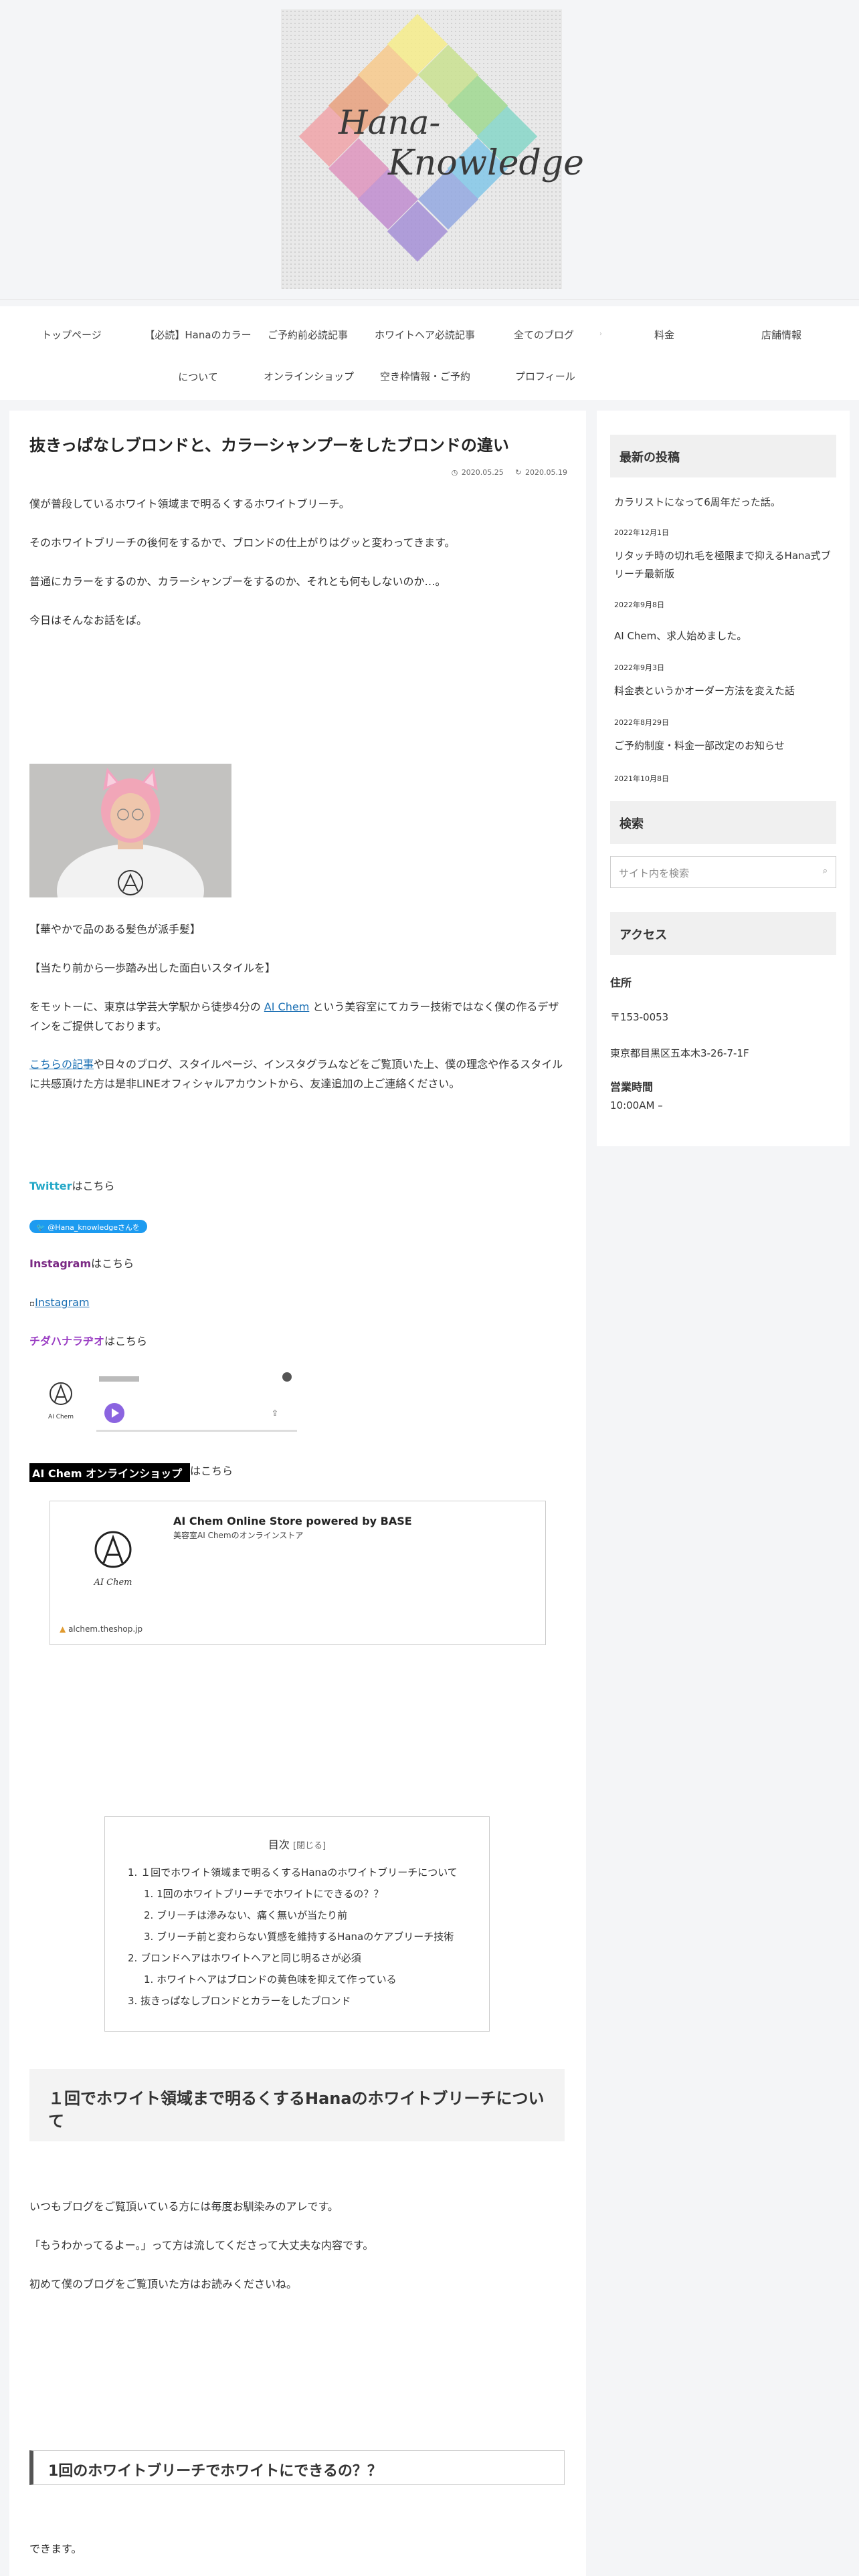 The width and height of the screenshot is (859, 2576). Describe the element at coordinates (309, 376) in the screenshot. I see `nav-item-online-shop: オンラインショップ` at that location.